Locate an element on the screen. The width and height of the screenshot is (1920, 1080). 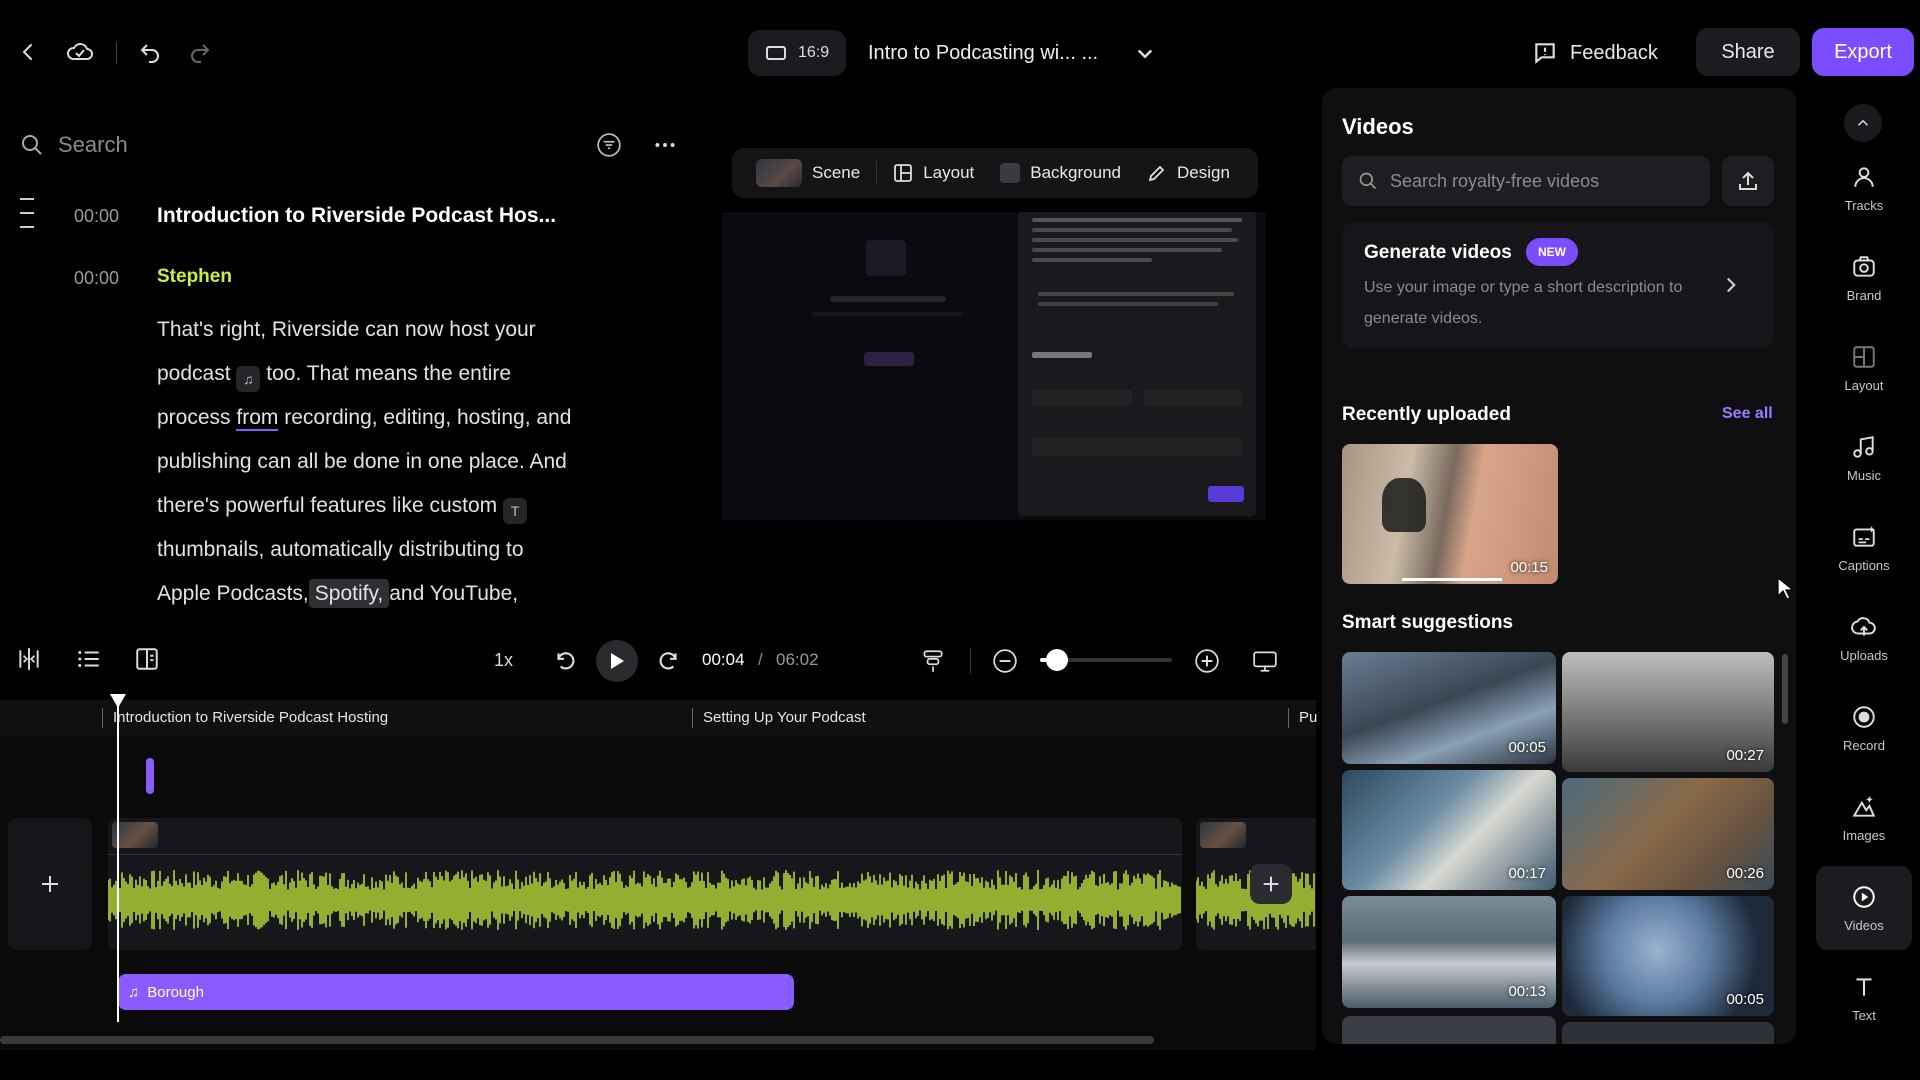
speaker-name: Stephen is located at coordinates (194, 277).